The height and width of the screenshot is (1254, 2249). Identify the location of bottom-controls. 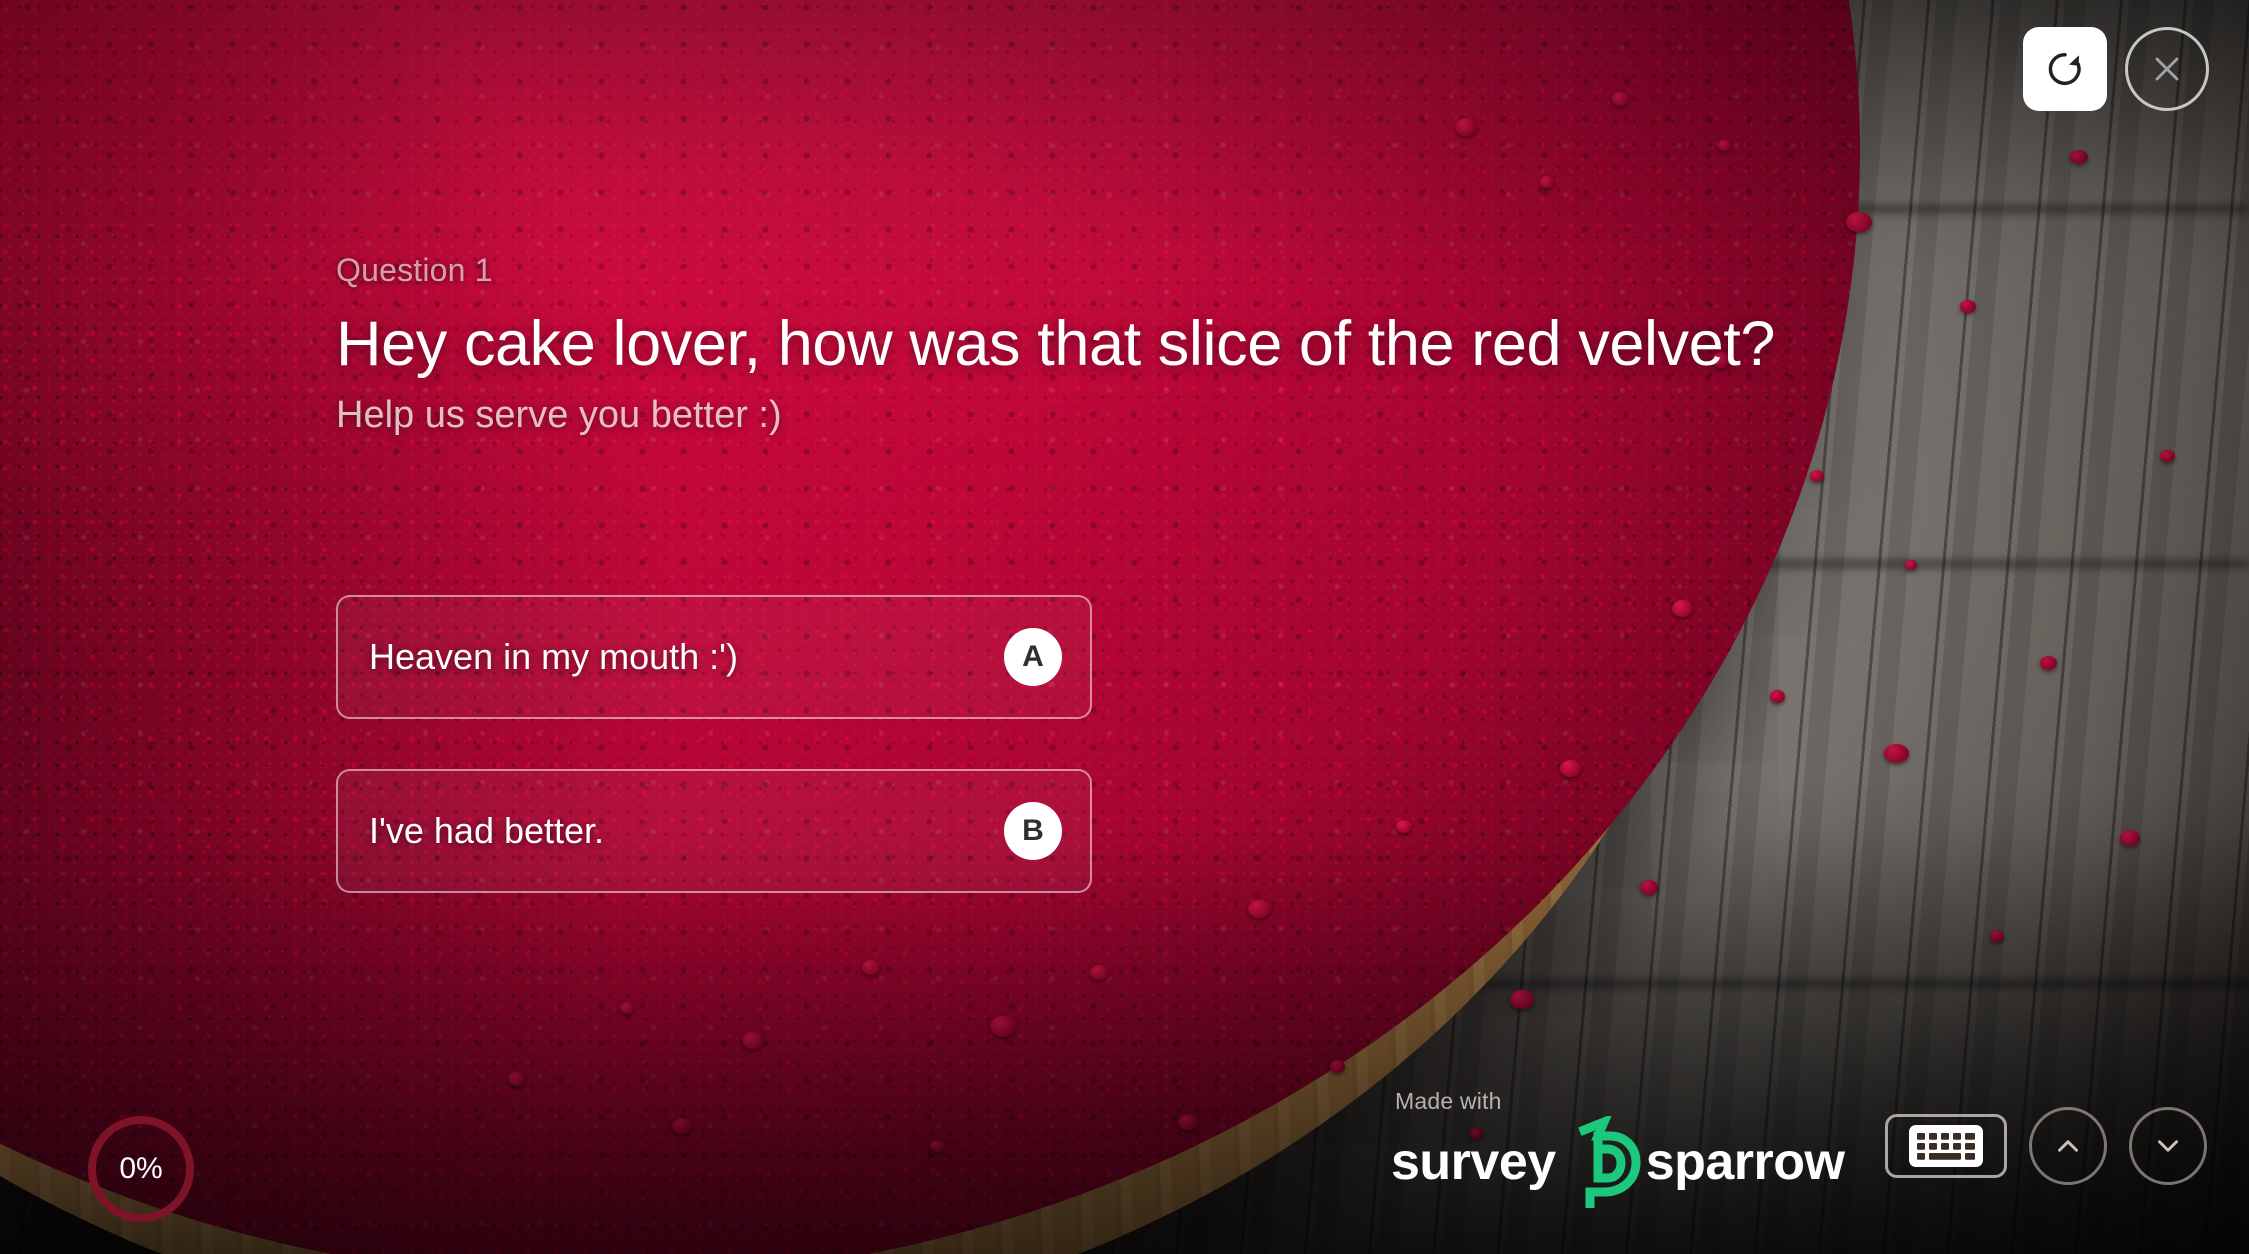
(2046, 1146).